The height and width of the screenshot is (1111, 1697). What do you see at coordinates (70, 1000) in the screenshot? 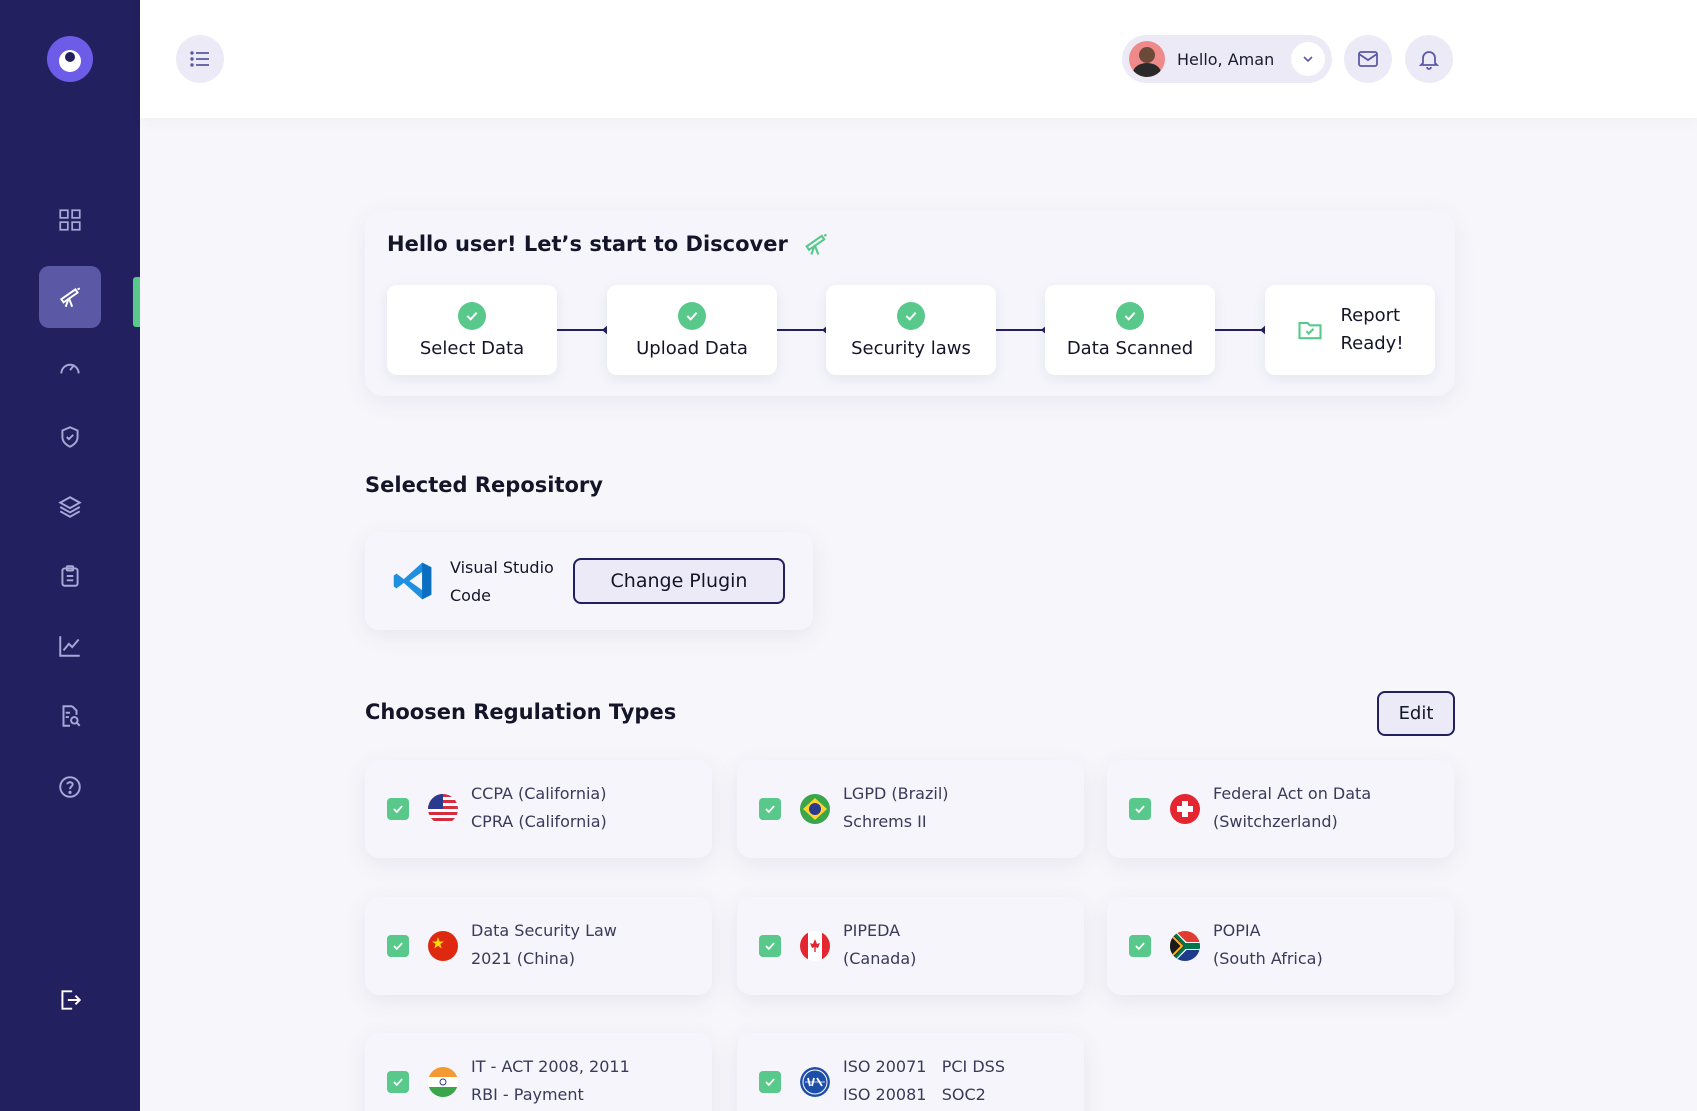
I see `logout-icon` at bounding box center [70, 1000].